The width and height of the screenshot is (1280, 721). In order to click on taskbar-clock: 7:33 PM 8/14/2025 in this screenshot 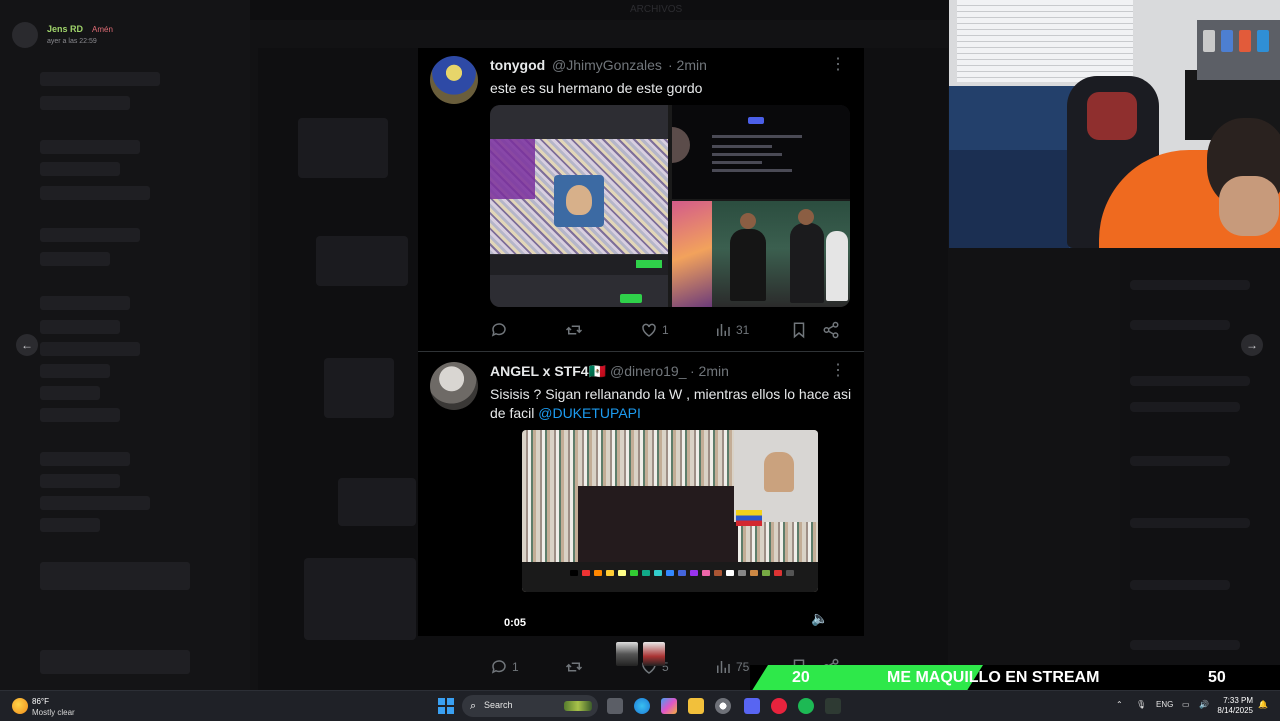, I will do `click(1234, 706)`.